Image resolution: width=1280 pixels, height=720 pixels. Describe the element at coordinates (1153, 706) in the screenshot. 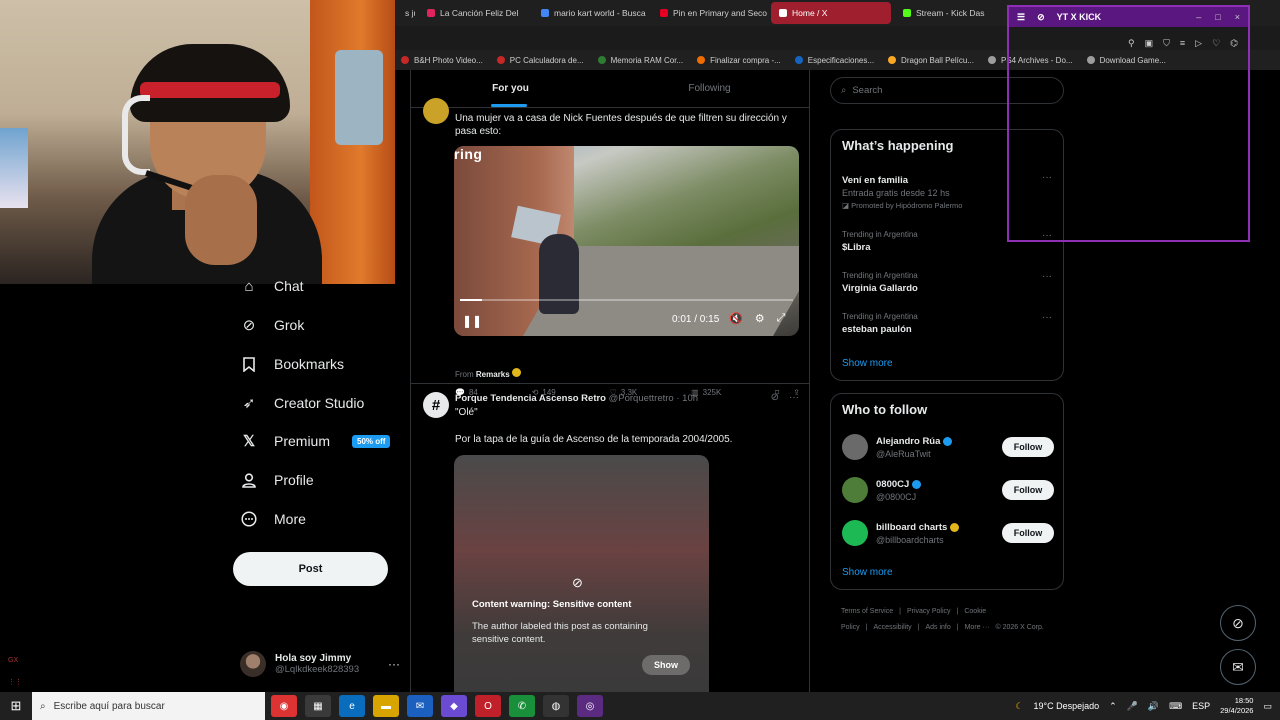

I see `volume-icon: 🔊` at that location.